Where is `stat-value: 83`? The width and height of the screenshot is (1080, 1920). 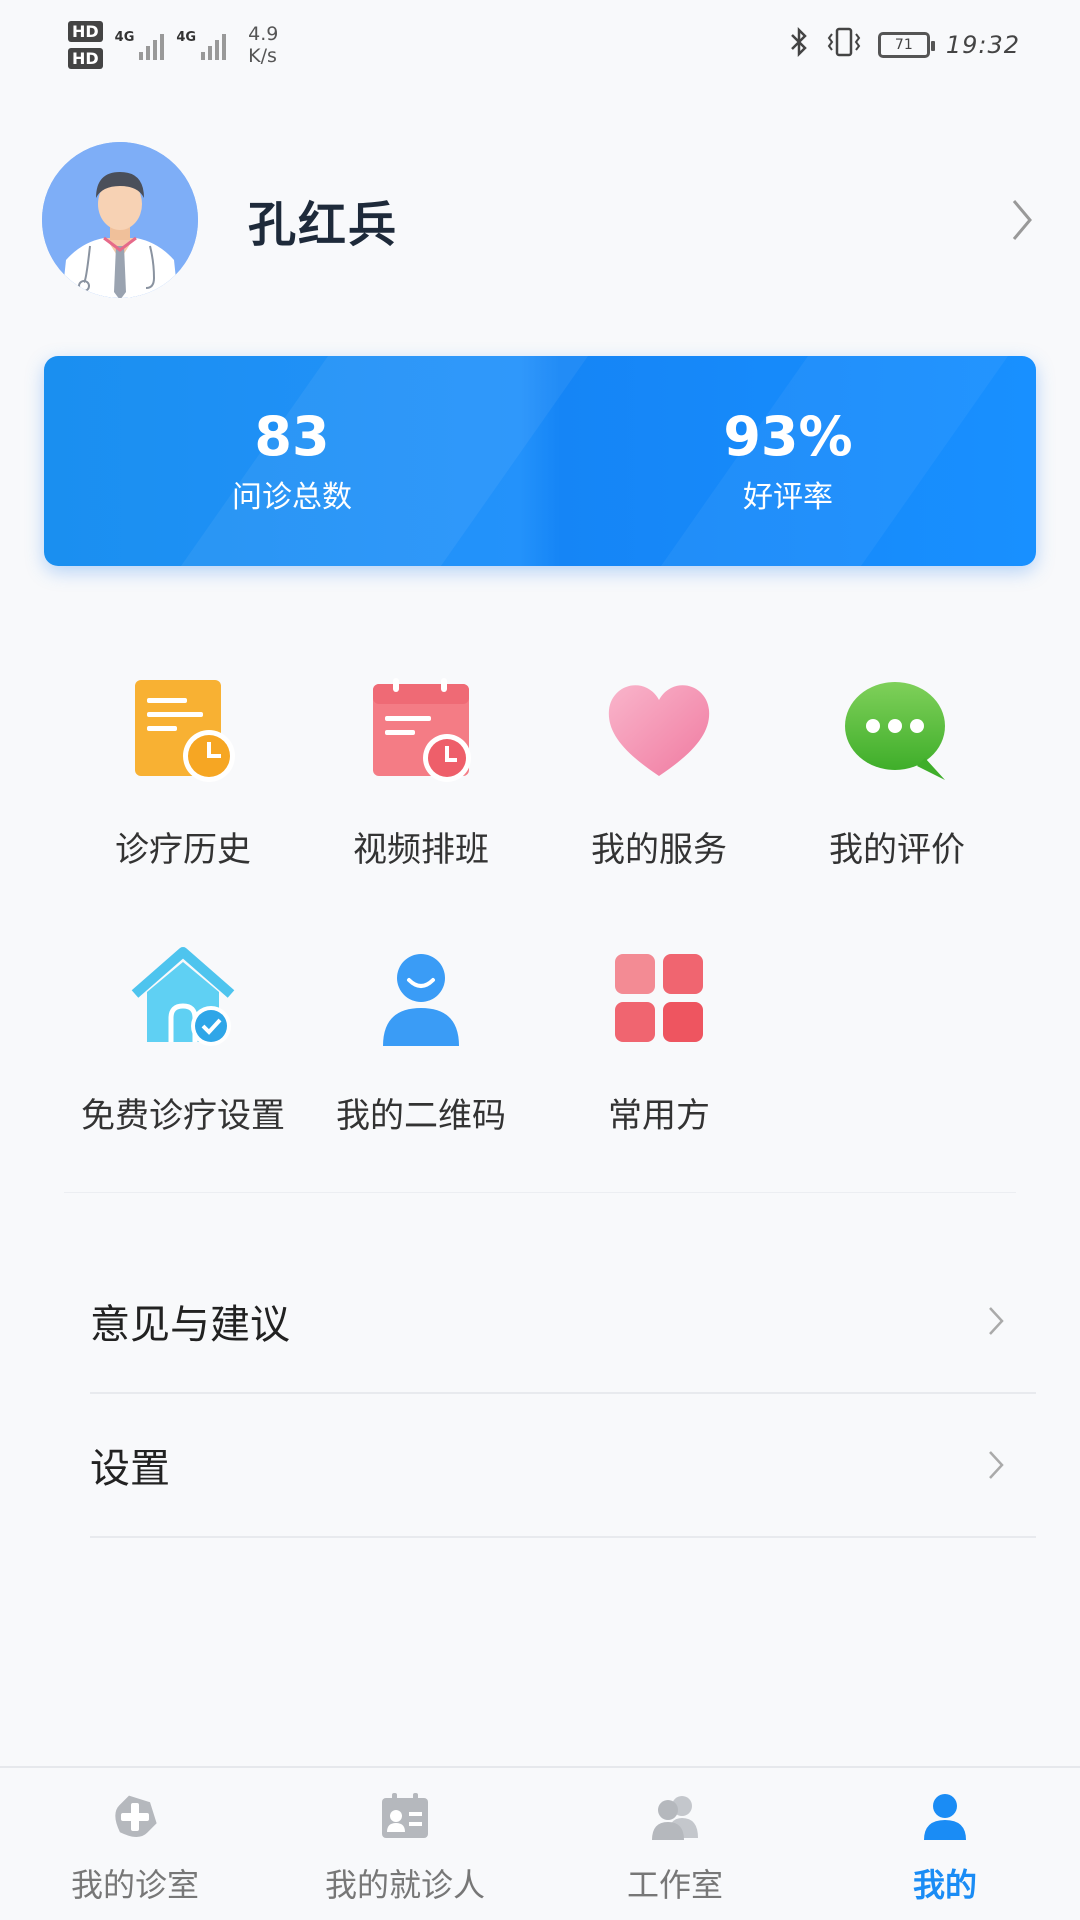
stat-value: 83 is located at coordinates (292, 436).